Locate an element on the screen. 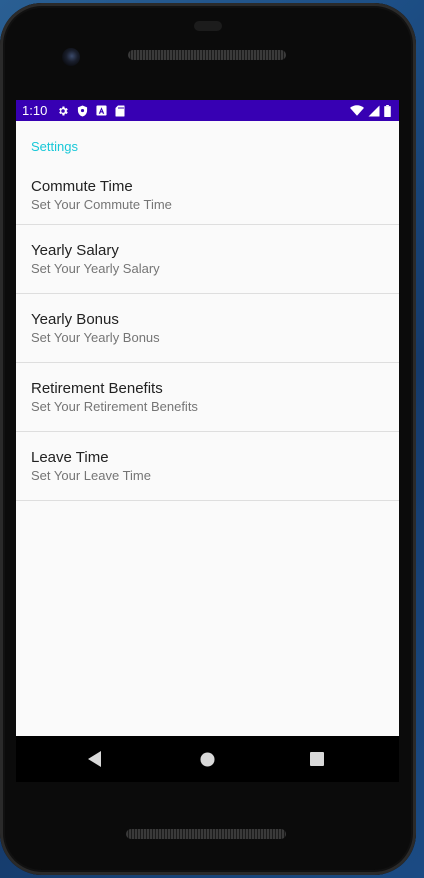  wifi-icon is located at coordinates (357, 110).